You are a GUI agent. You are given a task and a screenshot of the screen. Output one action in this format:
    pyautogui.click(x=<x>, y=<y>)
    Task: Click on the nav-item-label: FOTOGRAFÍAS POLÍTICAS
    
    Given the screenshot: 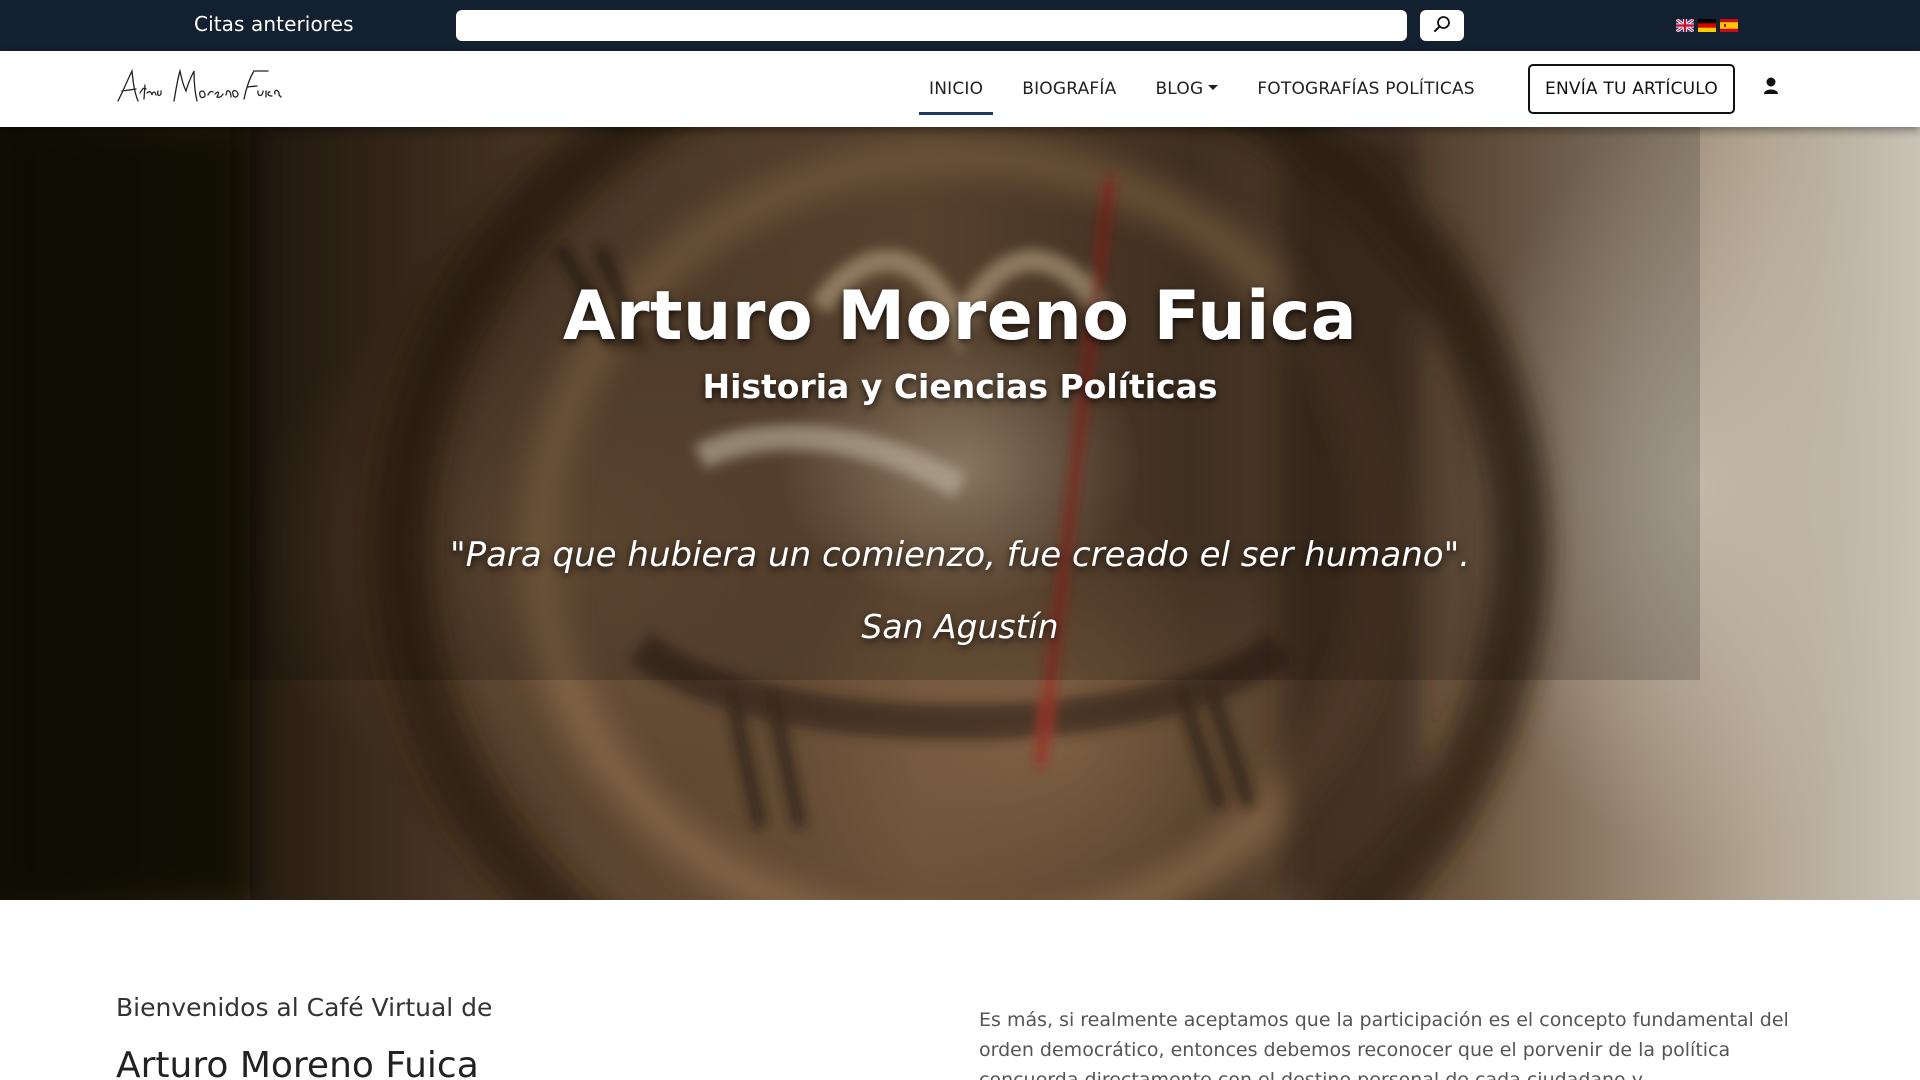 What is the action you would take?
    pyautogui.click(x=1366, y=89)
    